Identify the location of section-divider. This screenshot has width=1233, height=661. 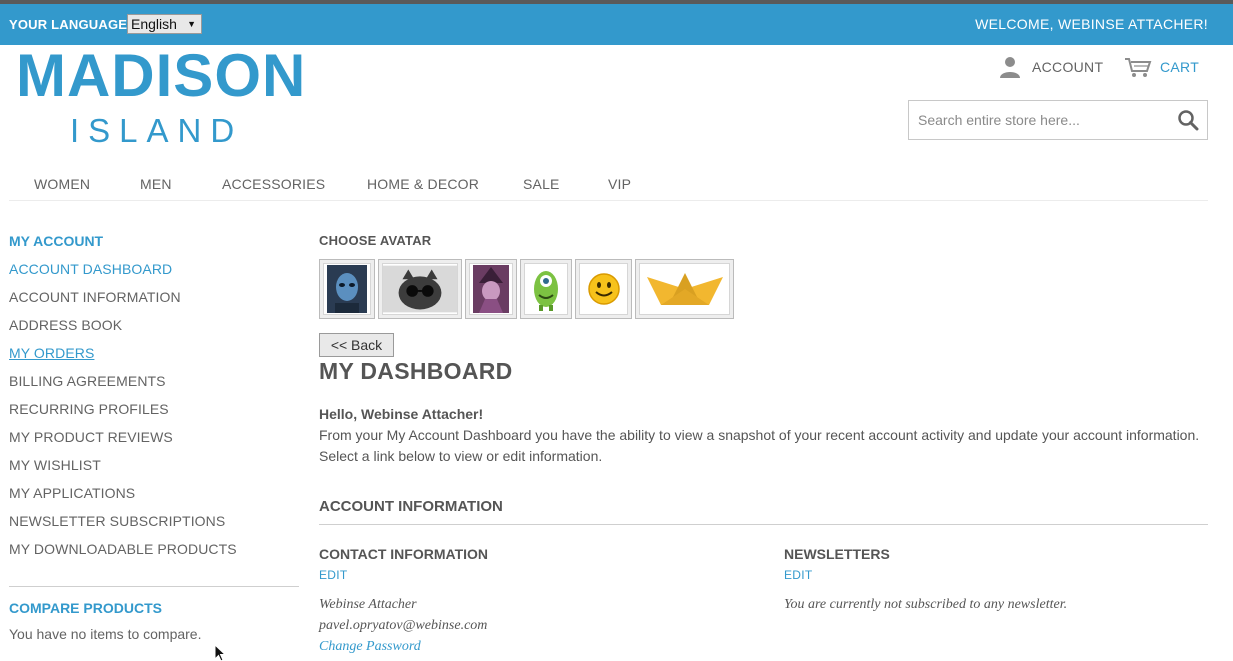
(763, 524).